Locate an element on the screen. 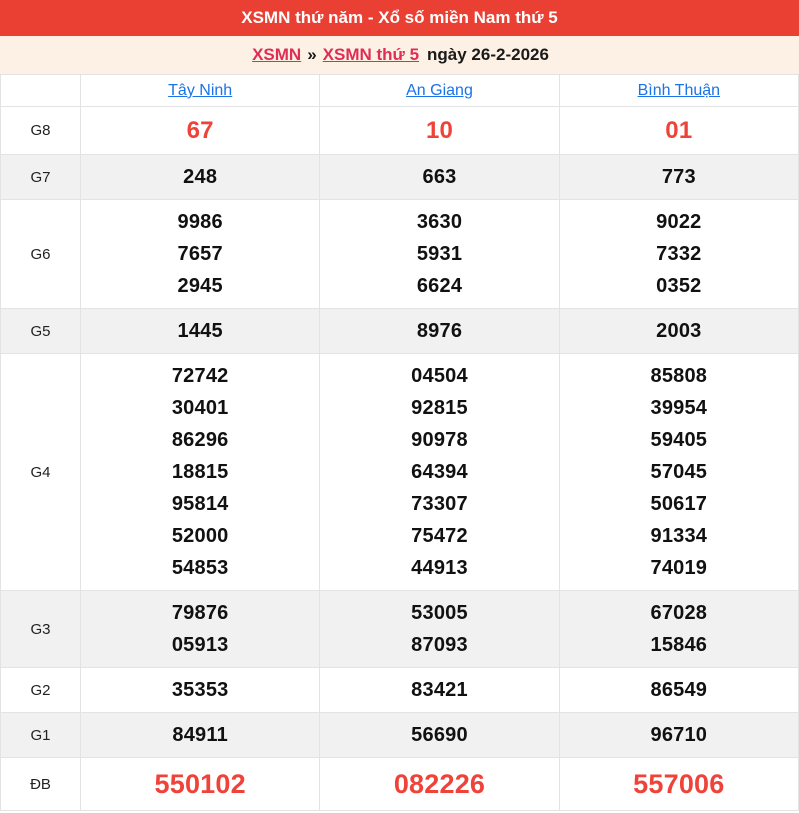 This screenshot has height=813, width=799. province-link: Tây Ninh is located at coordinates (200, 90).